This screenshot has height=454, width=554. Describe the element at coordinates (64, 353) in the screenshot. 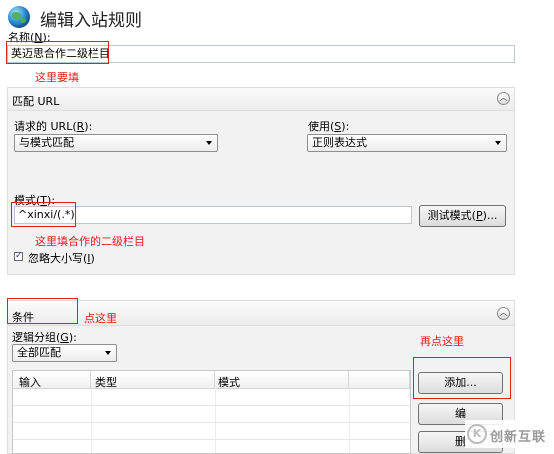

I see `logical-group-select: 全部匹配` at that location.